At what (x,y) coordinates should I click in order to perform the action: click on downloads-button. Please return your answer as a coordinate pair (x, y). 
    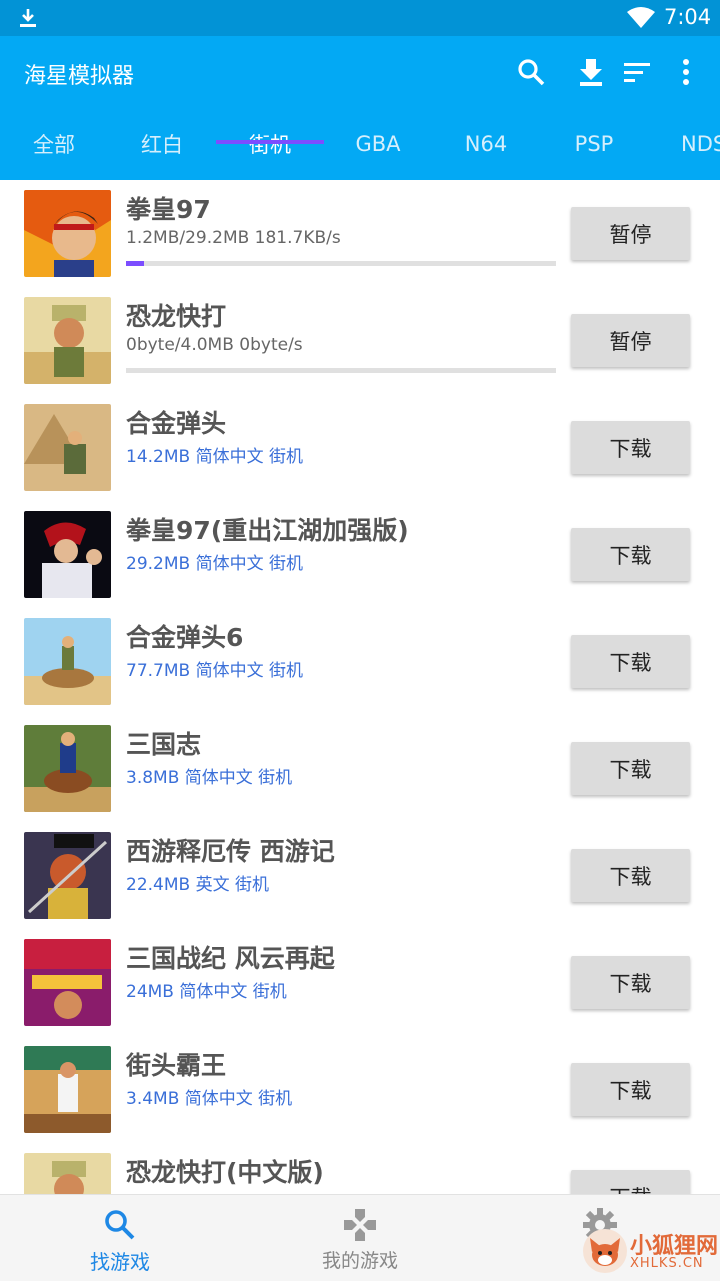
    Looking at the image, I should click on (591, 72).